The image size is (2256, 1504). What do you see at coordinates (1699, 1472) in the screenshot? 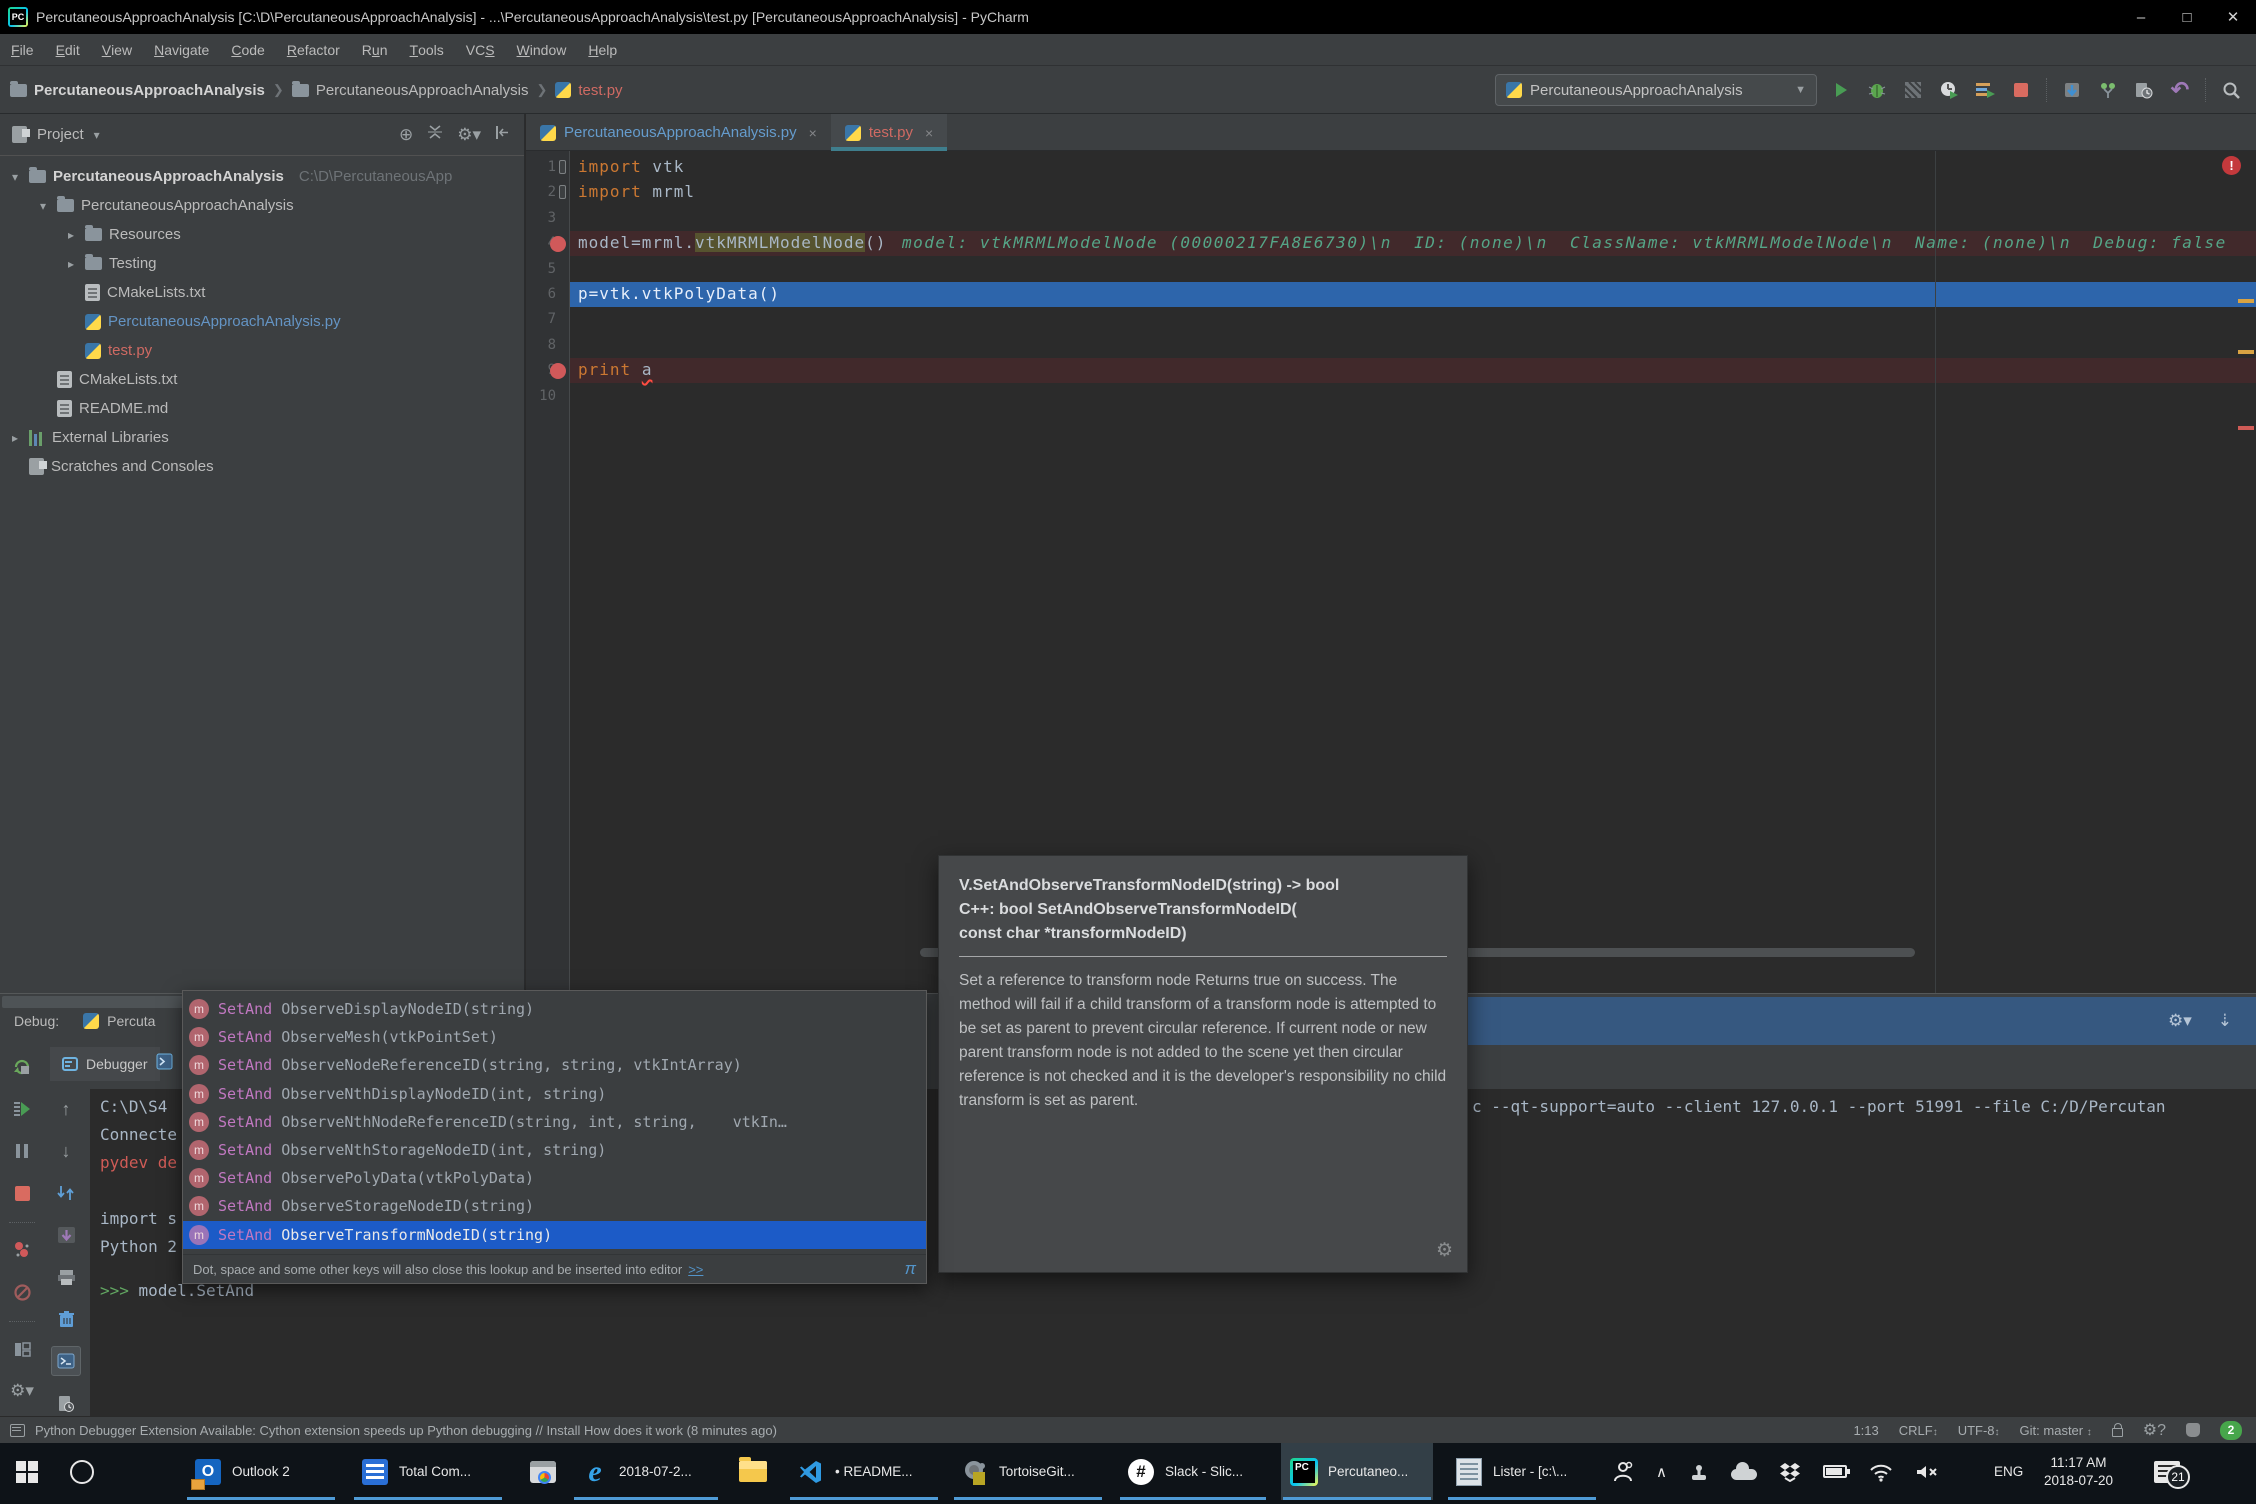
I see `kvm-button` at bounding box center [1699, 1472].